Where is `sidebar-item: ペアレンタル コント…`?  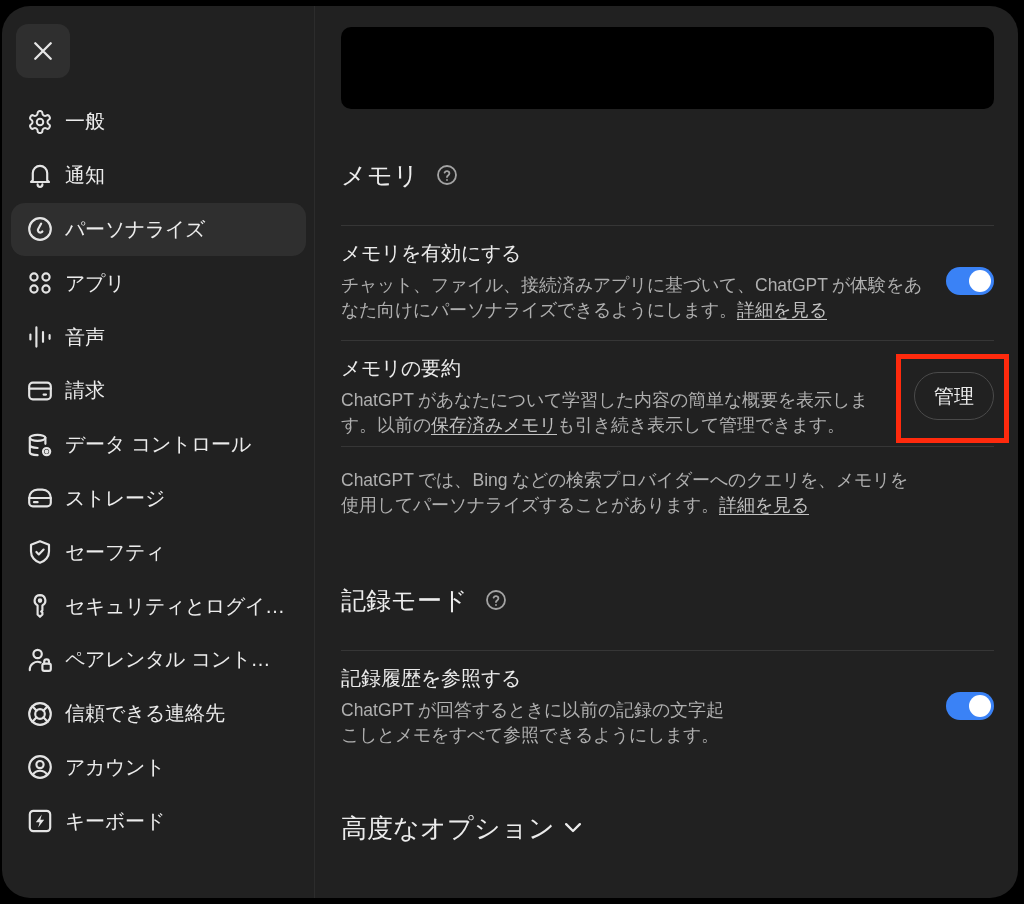
sidebar-item: ペアレンタル コント… is located at coordinates (158, 659).